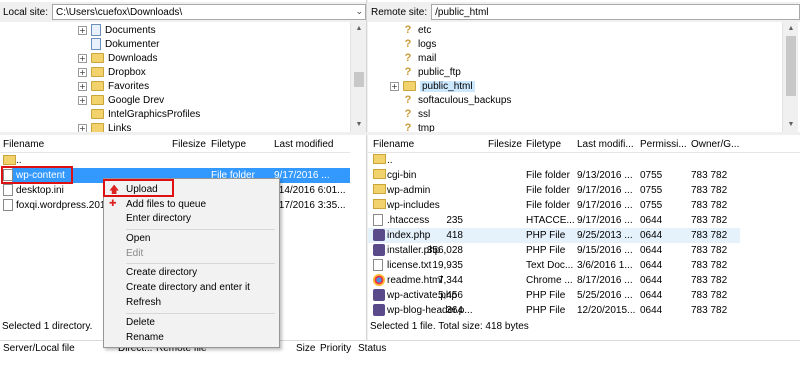 This screenshot has width=800, height=366. What do you see at coordinates (303, 144) in the screenshot?
I see `column-header-last-modified: Last modified` at bounding box center [303, 144].